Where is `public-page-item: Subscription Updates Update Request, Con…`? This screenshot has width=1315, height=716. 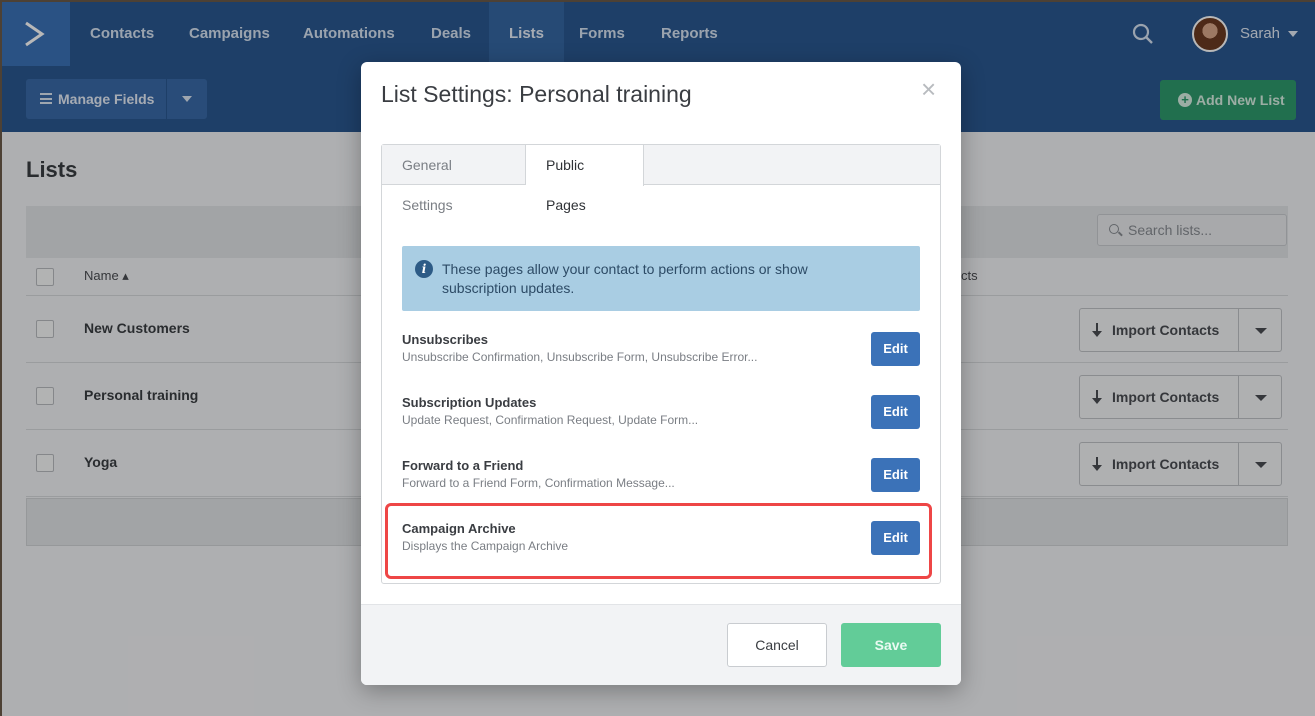
public-page-item: Subscription Updates Update Request, Con… is located at coordinates (661, 417).